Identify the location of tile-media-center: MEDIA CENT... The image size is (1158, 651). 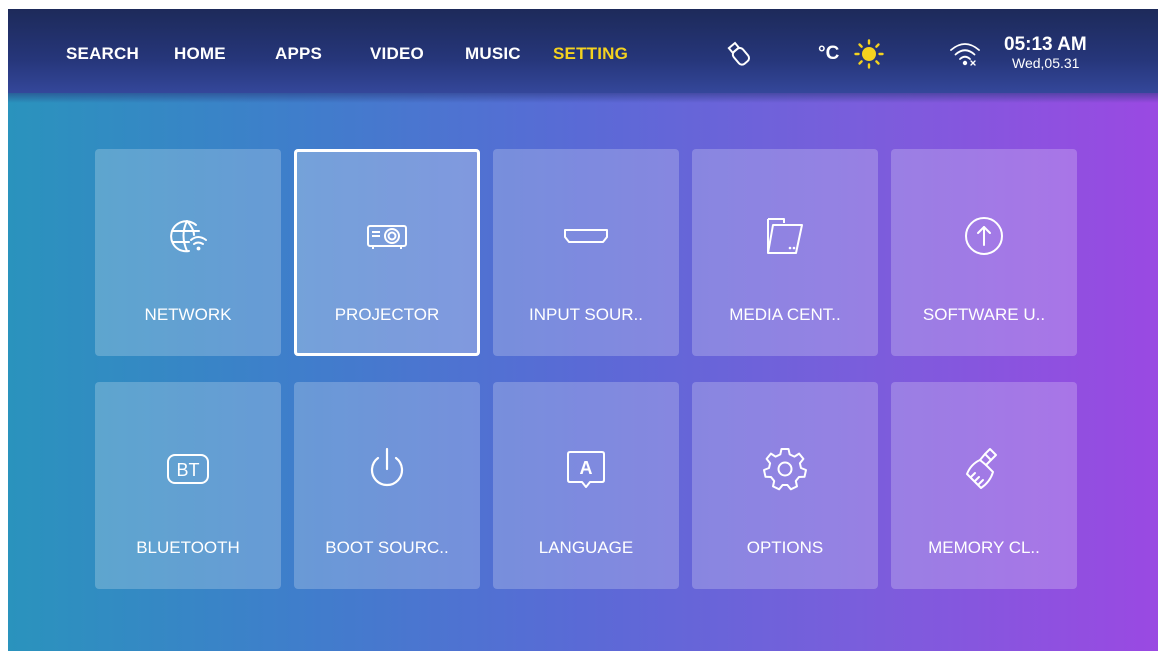
(785, 252).